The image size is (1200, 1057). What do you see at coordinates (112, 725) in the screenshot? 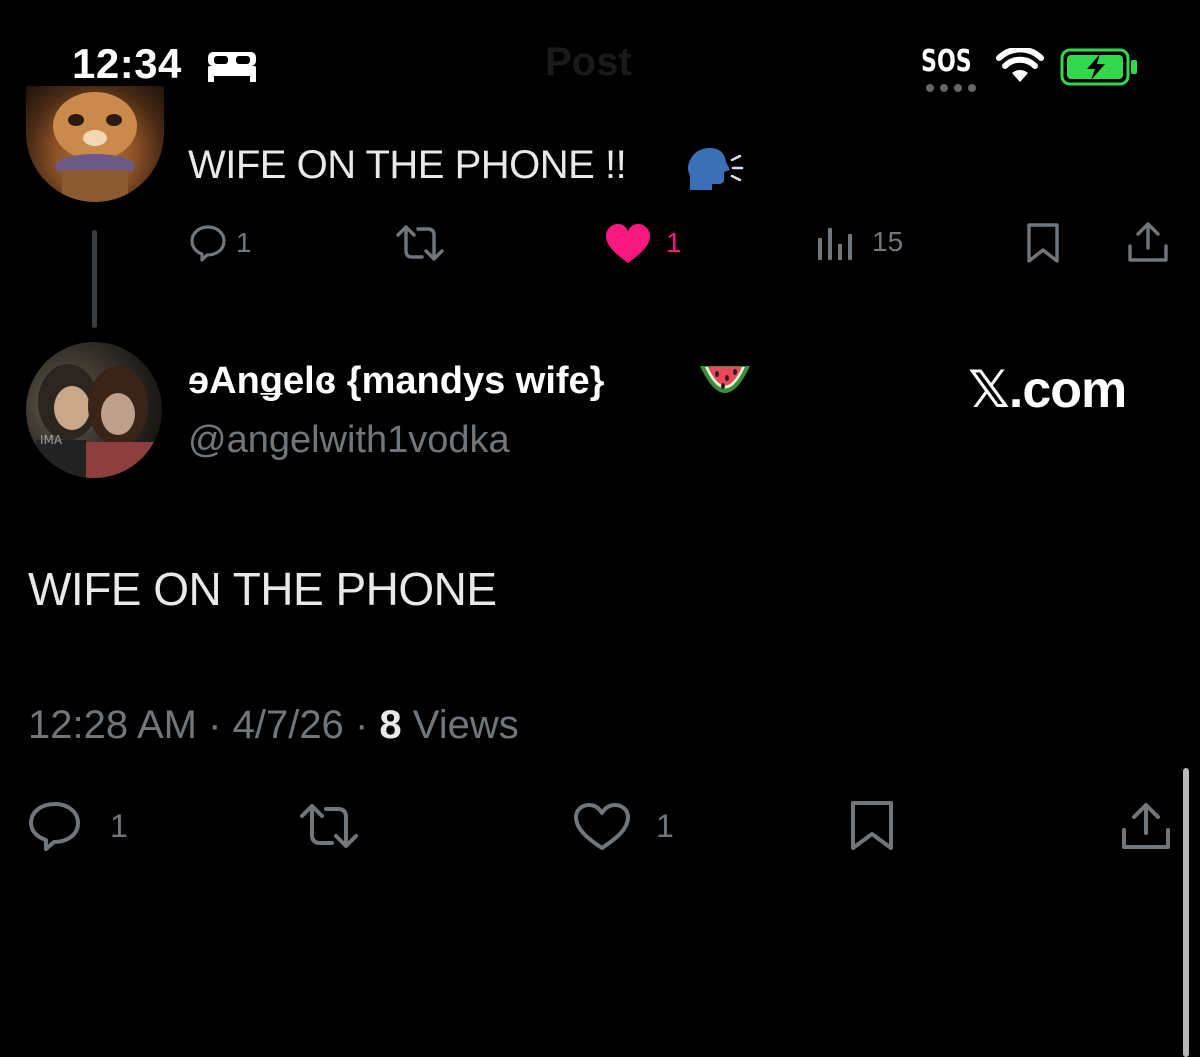
I see `post-time: 12:28 AM` at bounding box center [112, 725].